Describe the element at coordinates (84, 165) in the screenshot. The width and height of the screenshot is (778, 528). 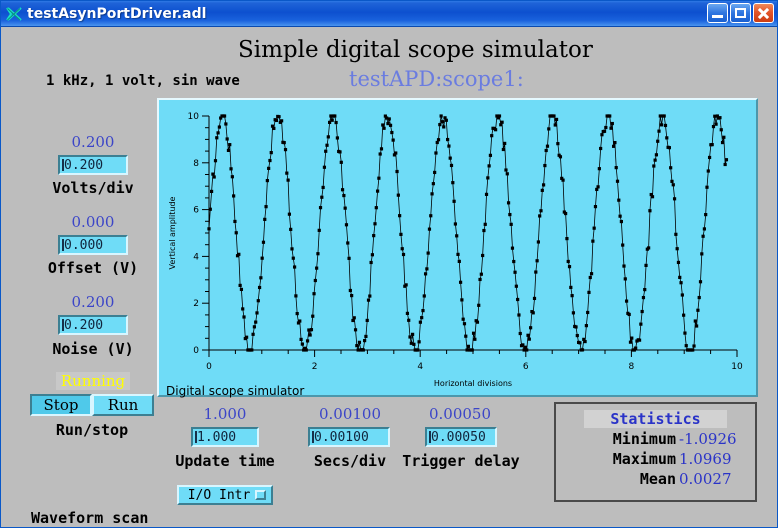
I see `volts-per-div-value: 0.200` at that location.